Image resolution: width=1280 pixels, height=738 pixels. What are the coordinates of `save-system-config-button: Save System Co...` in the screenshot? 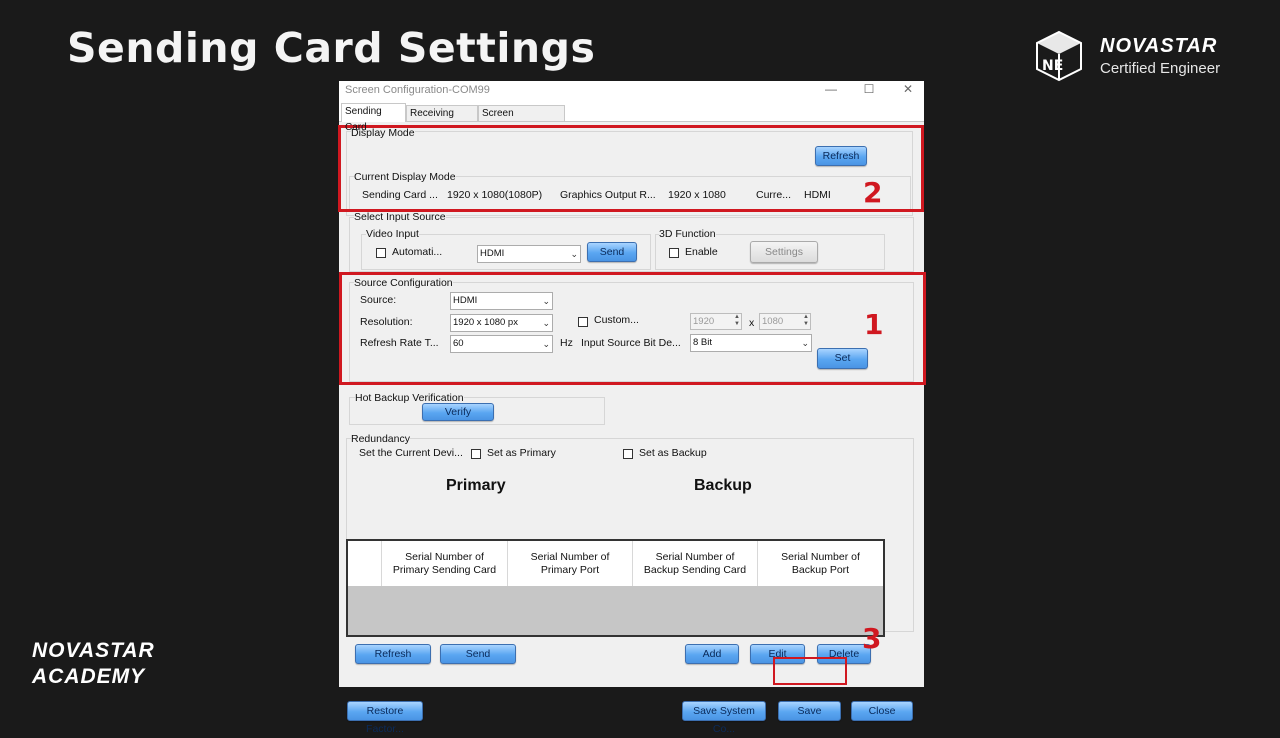 It's located at (724, 718).